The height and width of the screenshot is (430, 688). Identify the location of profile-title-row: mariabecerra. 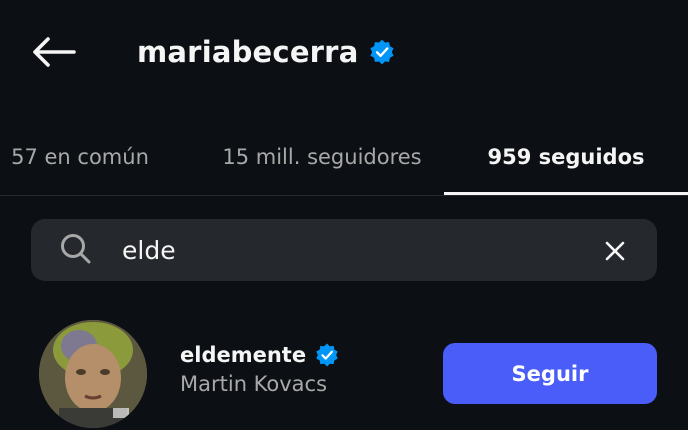
(266, 52).